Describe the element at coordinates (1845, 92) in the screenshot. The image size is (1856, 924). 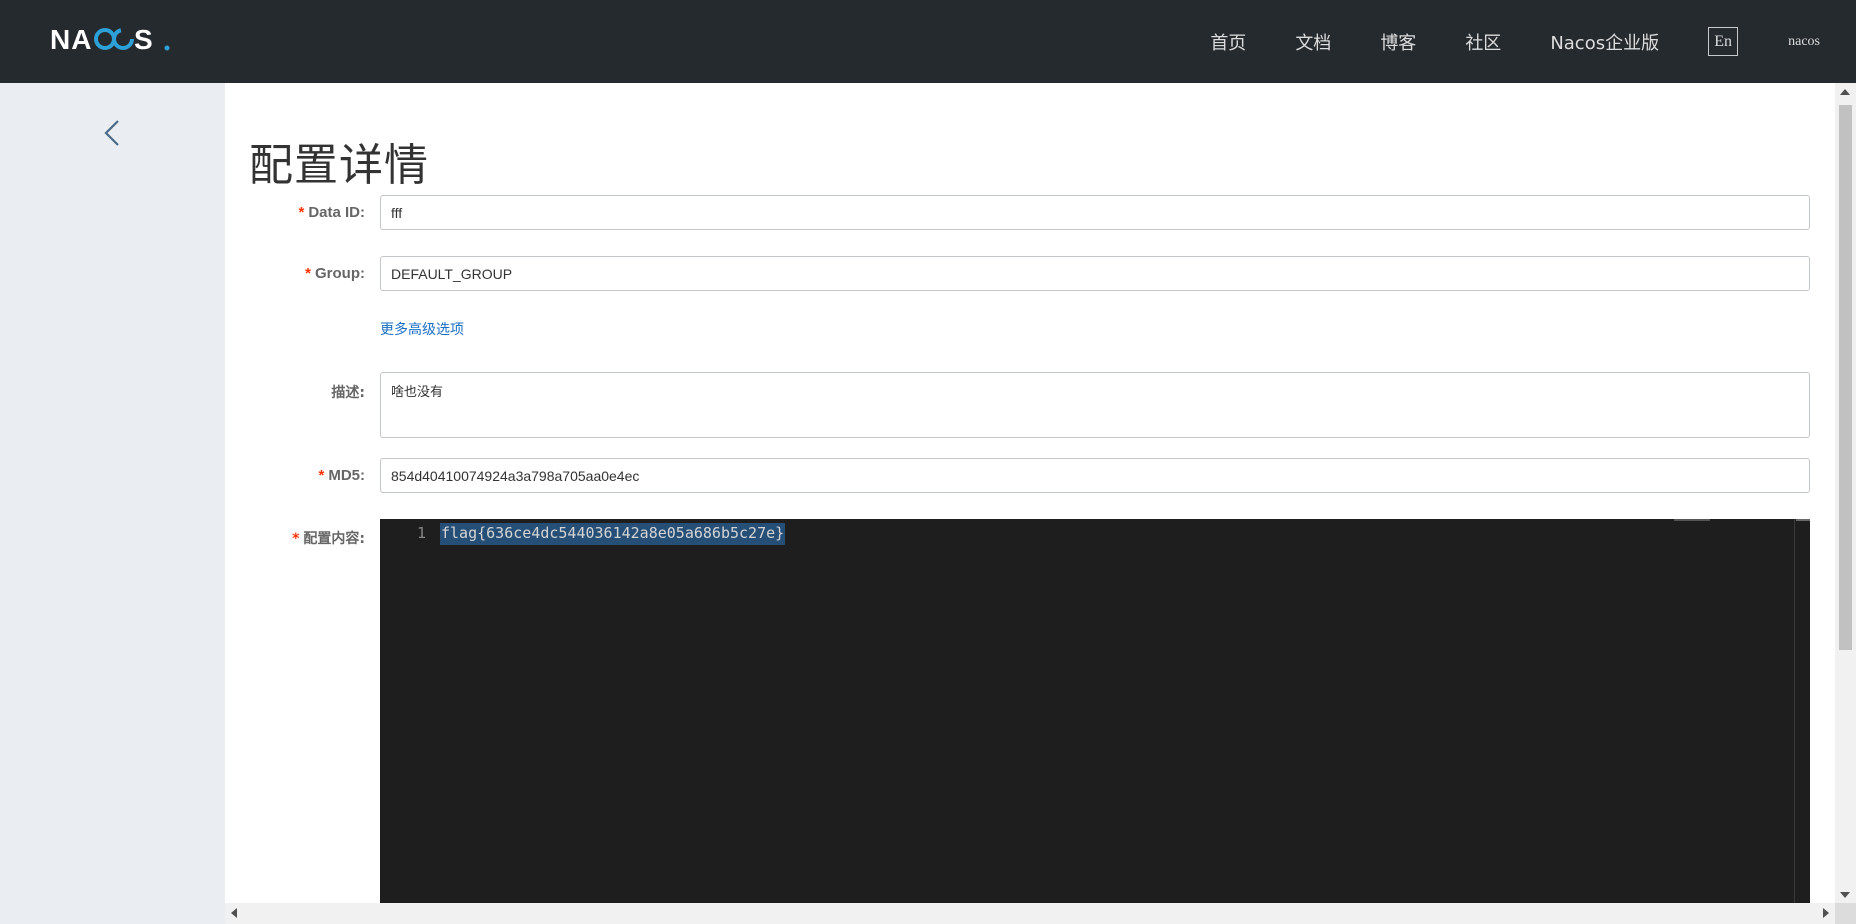
I see `scroll-up-icon` at that location.